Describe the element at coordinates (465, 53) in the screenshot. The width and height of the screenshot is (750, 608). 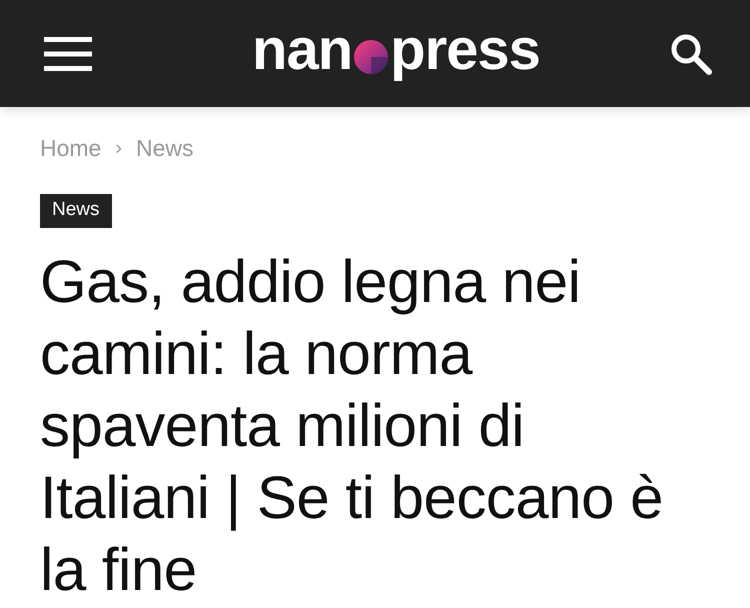
I see `logo-text: press` at that location.